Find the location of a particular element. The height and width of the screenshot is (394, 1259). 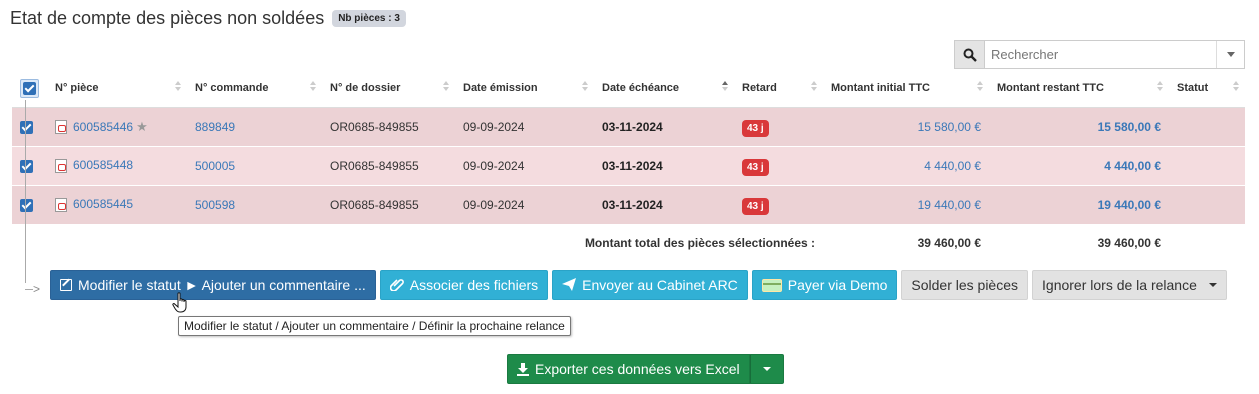

column-header-montant-restant: Montant restant TTC is located at coordinates (1079, 89).